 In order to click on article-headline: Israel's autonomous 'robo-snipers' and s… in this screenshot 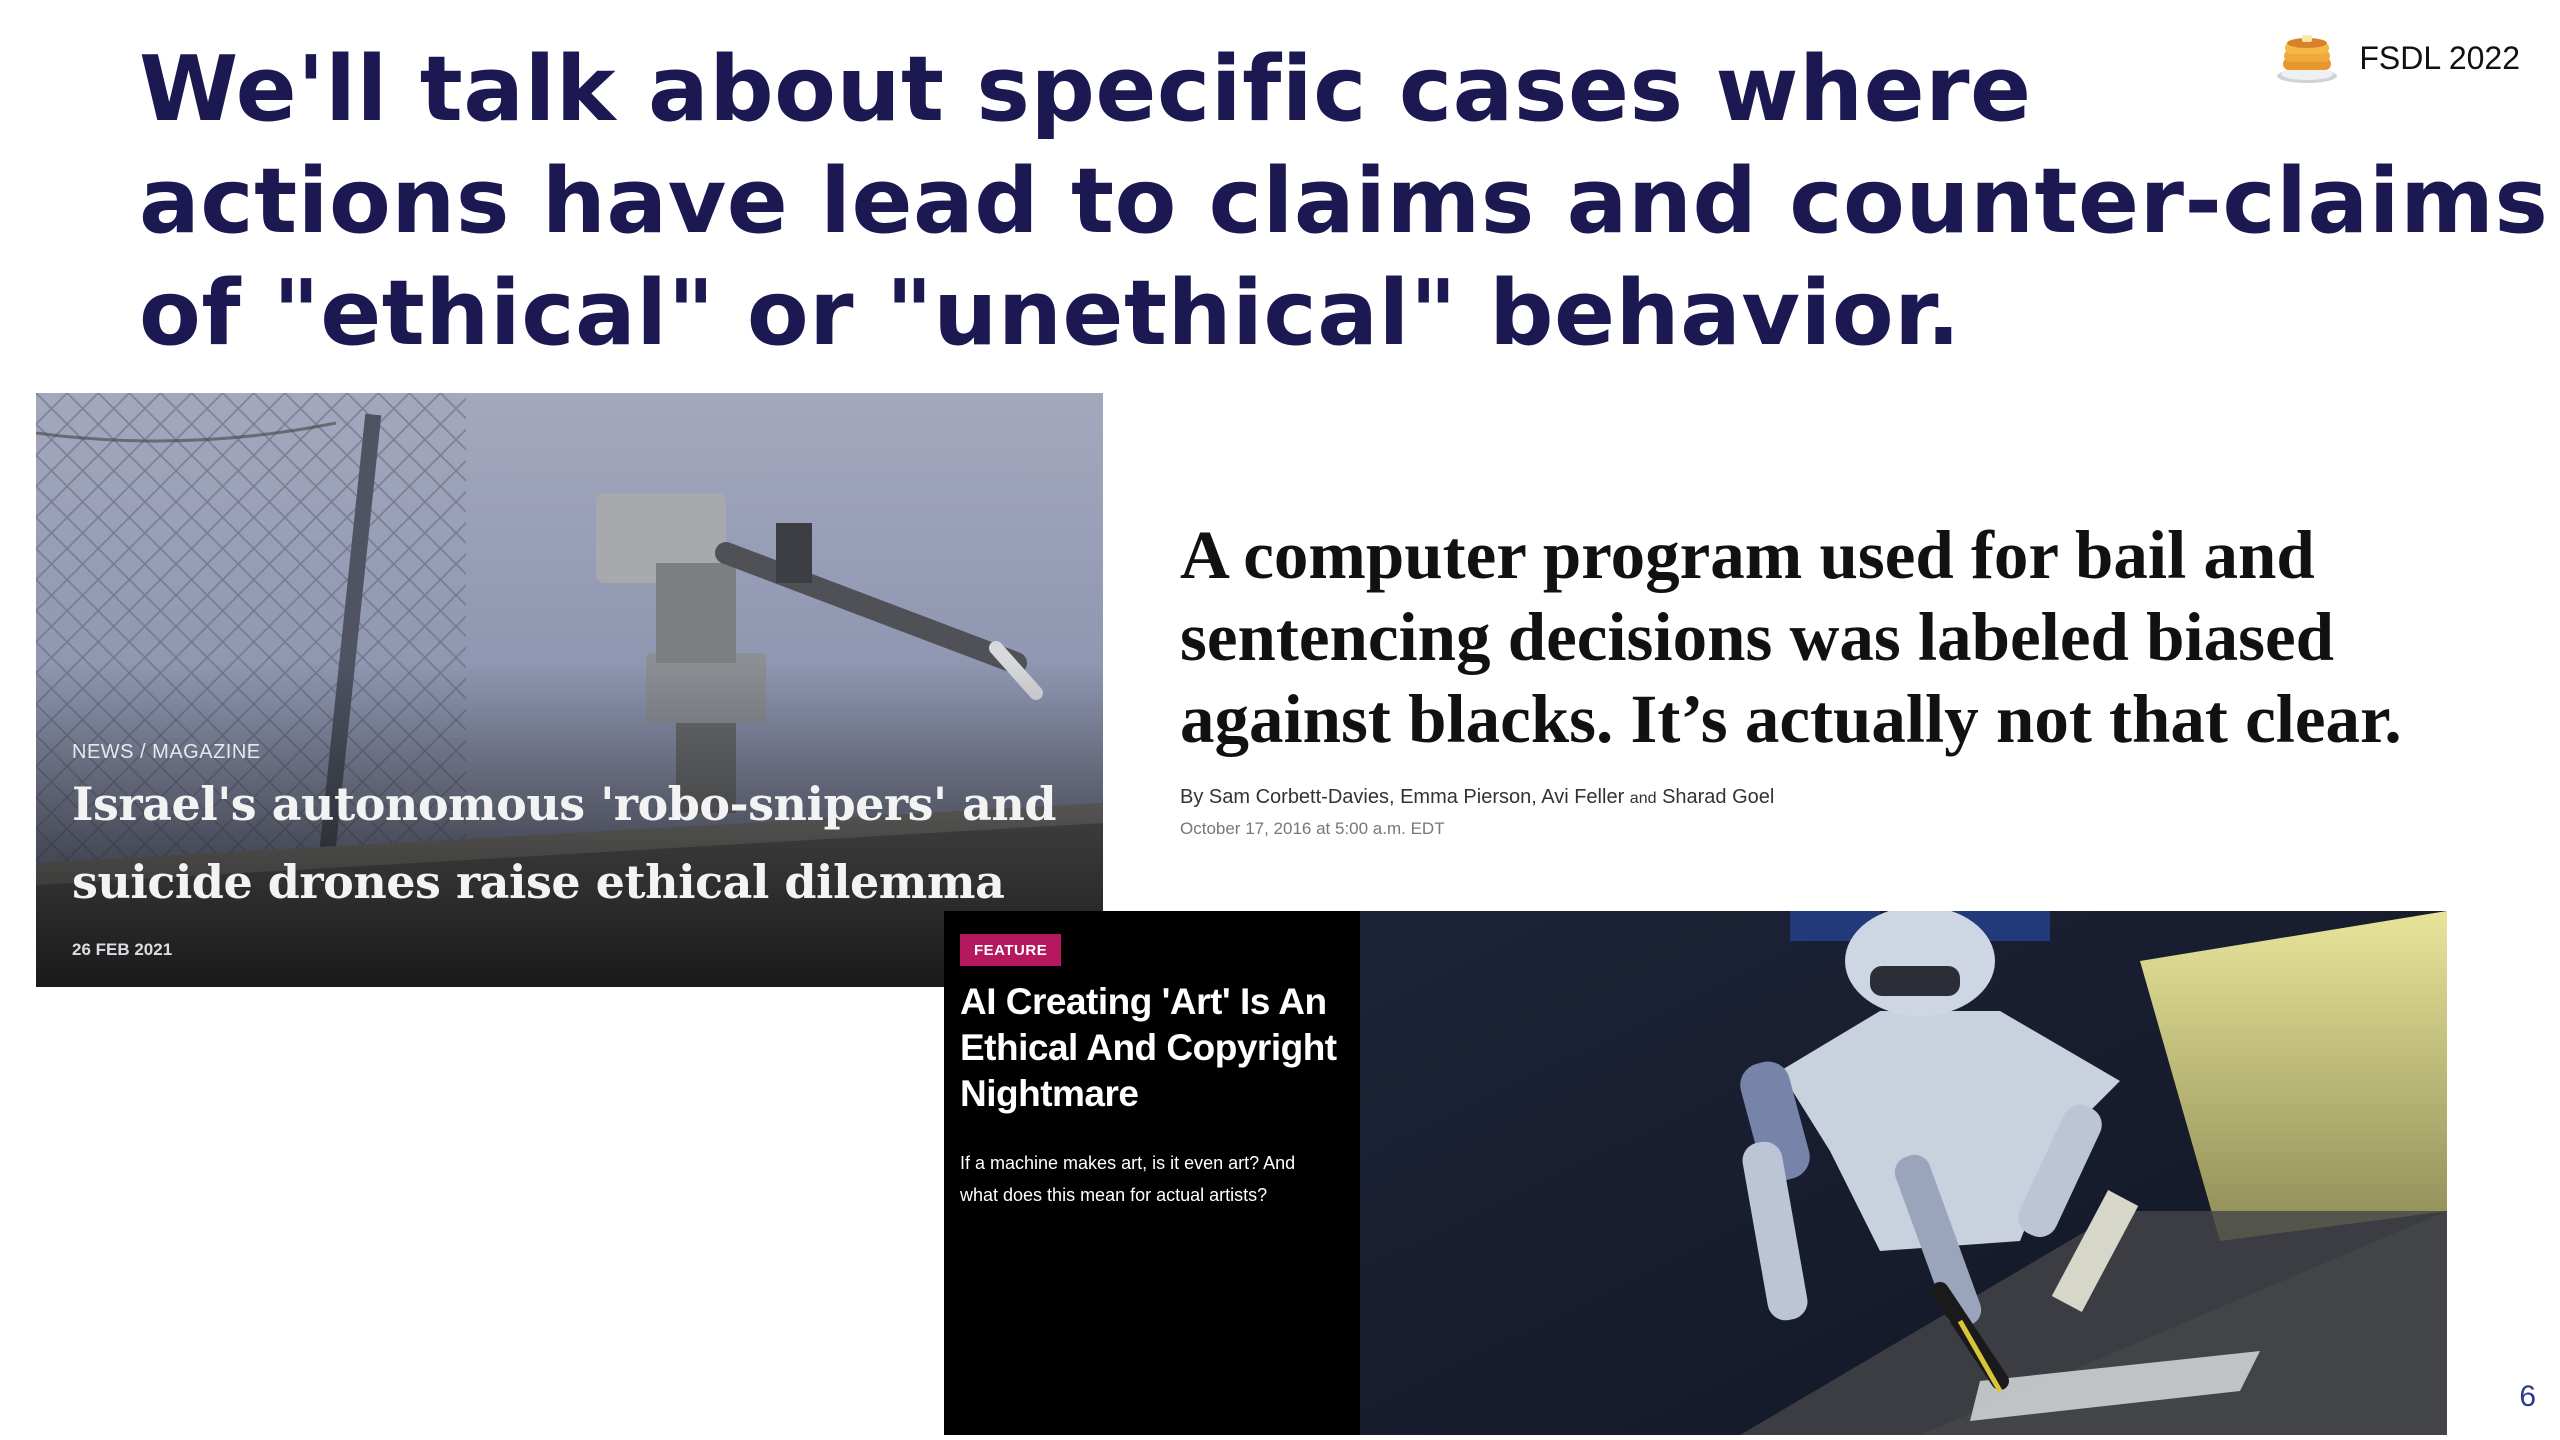, I will do `click(582, 843)`.